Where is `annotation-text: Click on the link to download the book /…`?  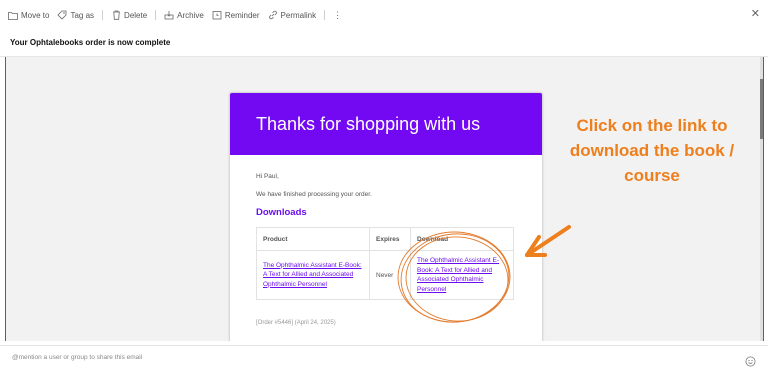 annotation-text: Click on the link to download the book /… is located at coordinates (652, 150).